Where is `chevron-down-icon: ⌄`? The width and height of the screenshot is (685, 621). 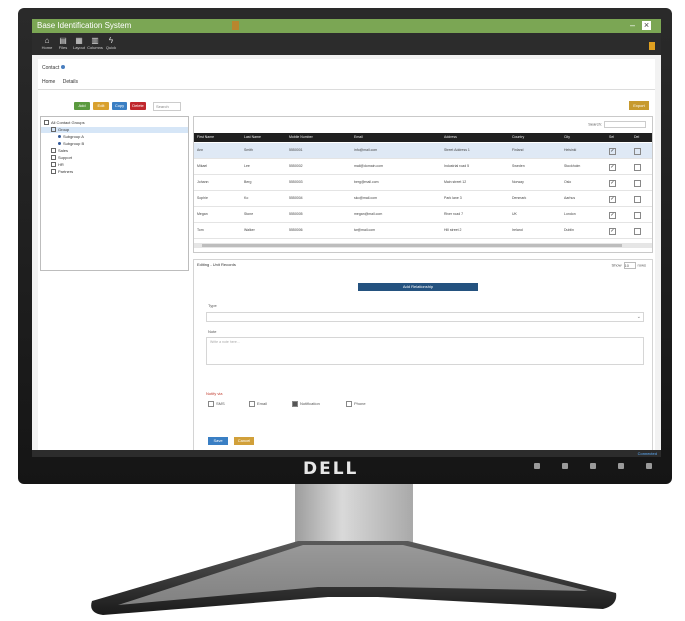 chevron-down-icon: ⌄ is located at coordinates (638, 317).